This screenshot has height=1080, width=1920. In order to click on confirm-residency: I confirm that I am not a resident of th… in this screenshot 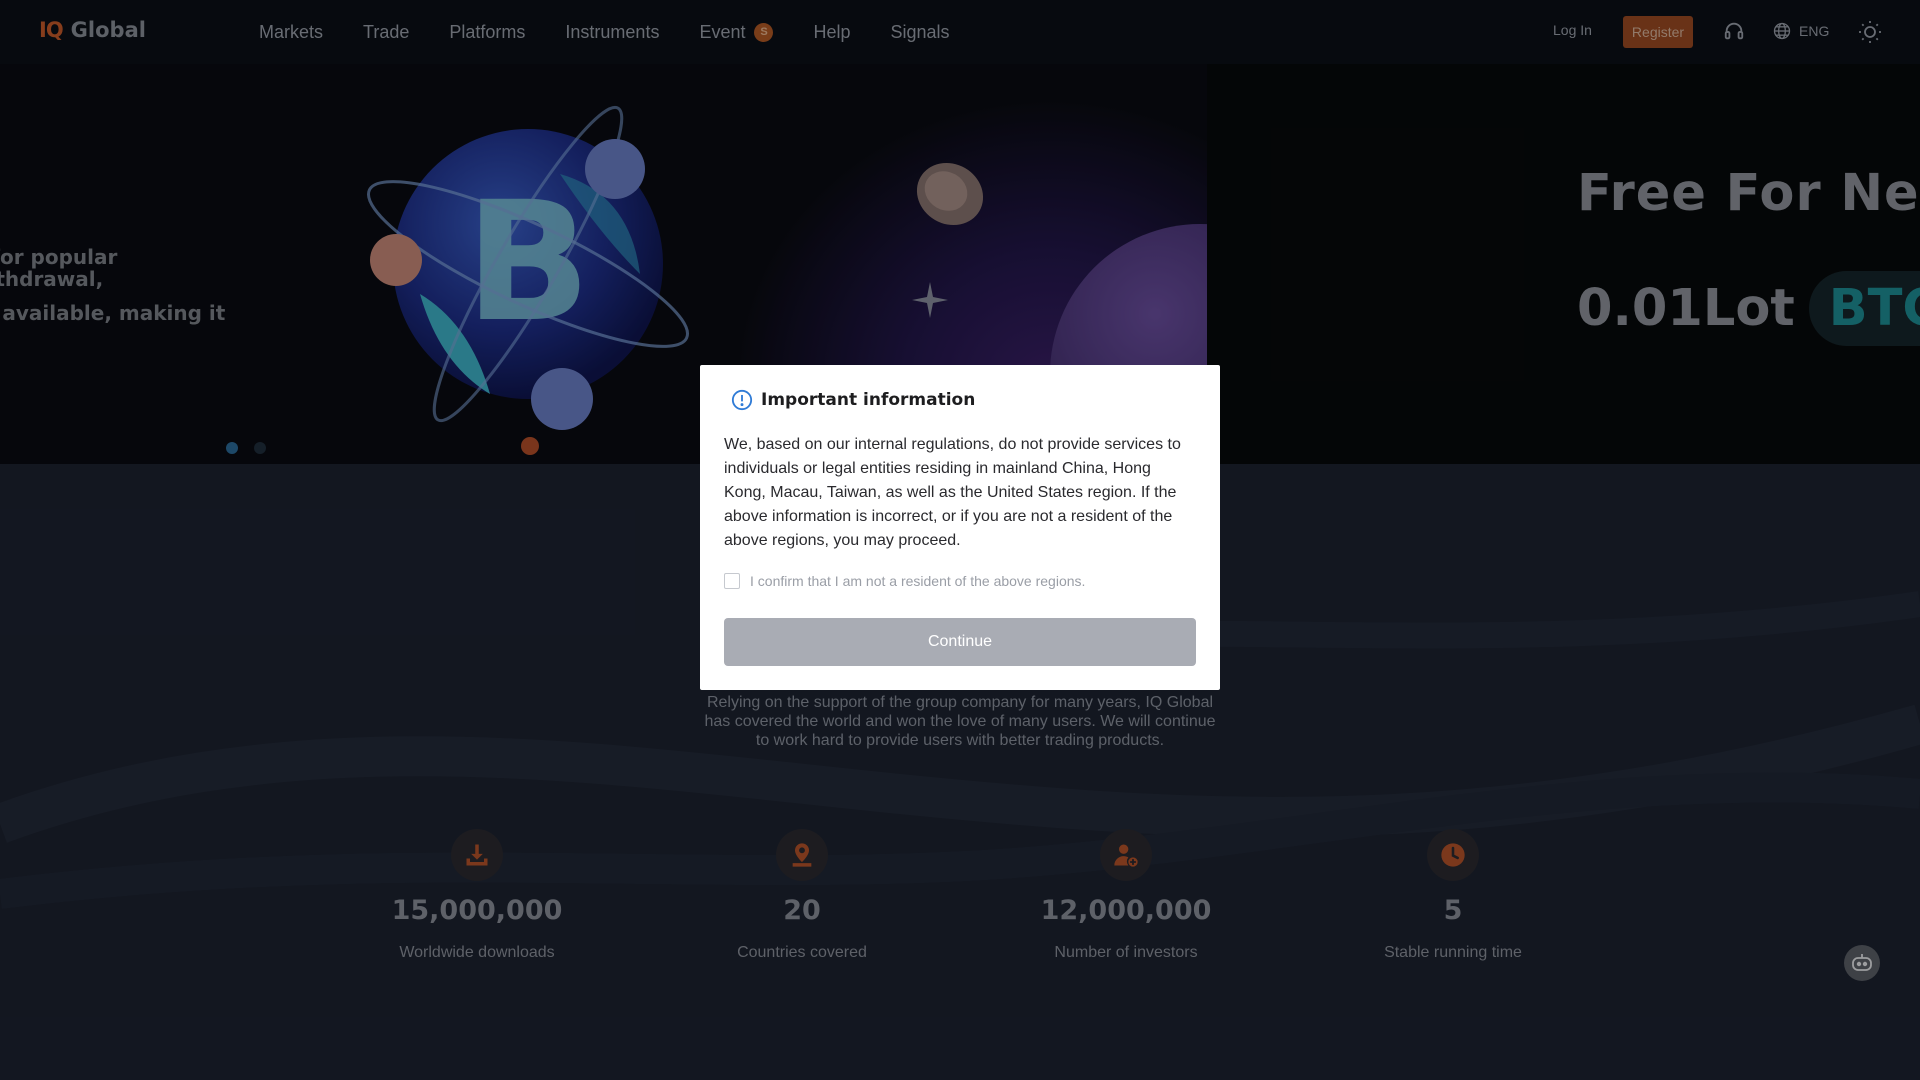, I will do `click(960, 581)`.